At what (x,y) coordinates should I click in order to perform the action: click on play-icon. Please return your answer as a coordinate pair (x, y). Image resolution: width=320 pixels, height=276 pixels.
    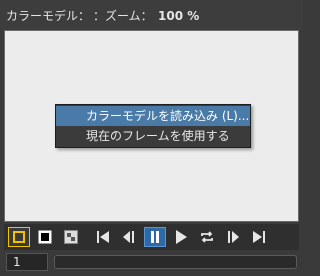
    Looking at the image, I should click on (181, 237).